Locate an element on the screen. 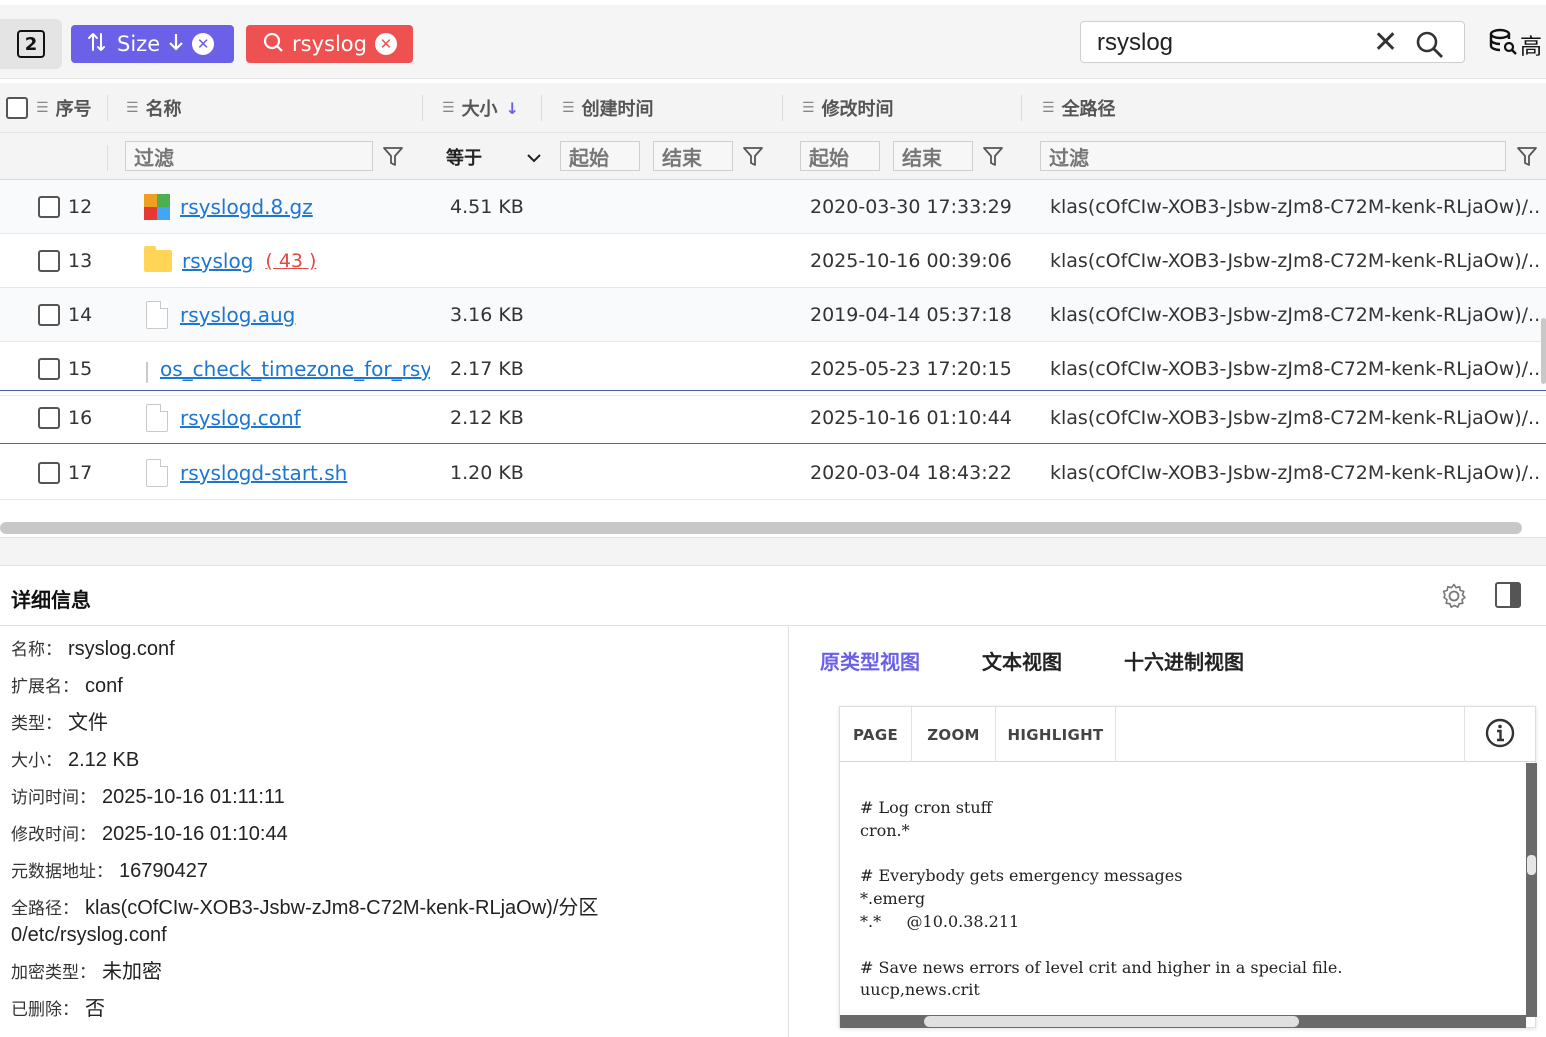  col-size: ☰ 大小 ↓ is located at coordinates (480, 108).